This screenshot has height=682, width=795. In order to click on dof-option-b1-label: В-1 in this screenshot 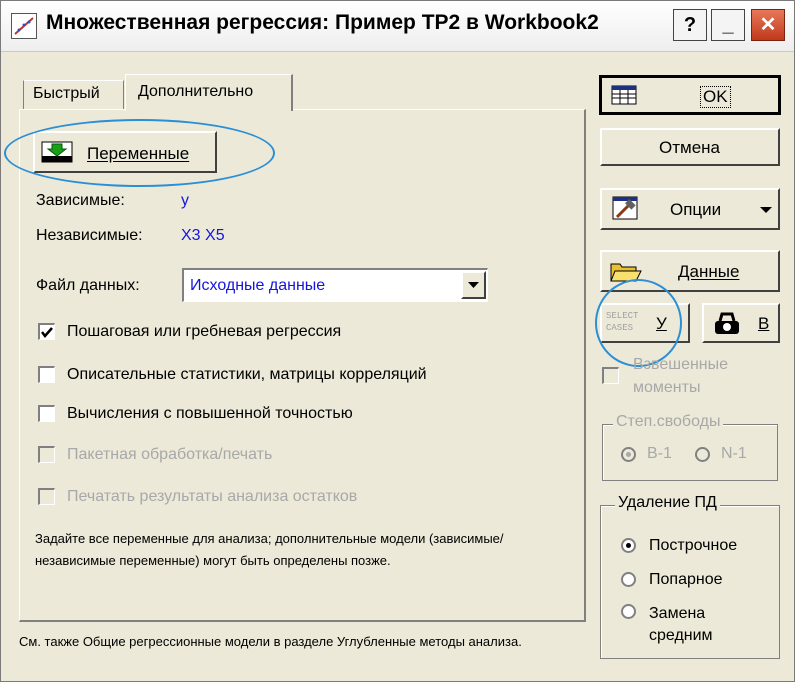, I will do `click(659, 453)`.